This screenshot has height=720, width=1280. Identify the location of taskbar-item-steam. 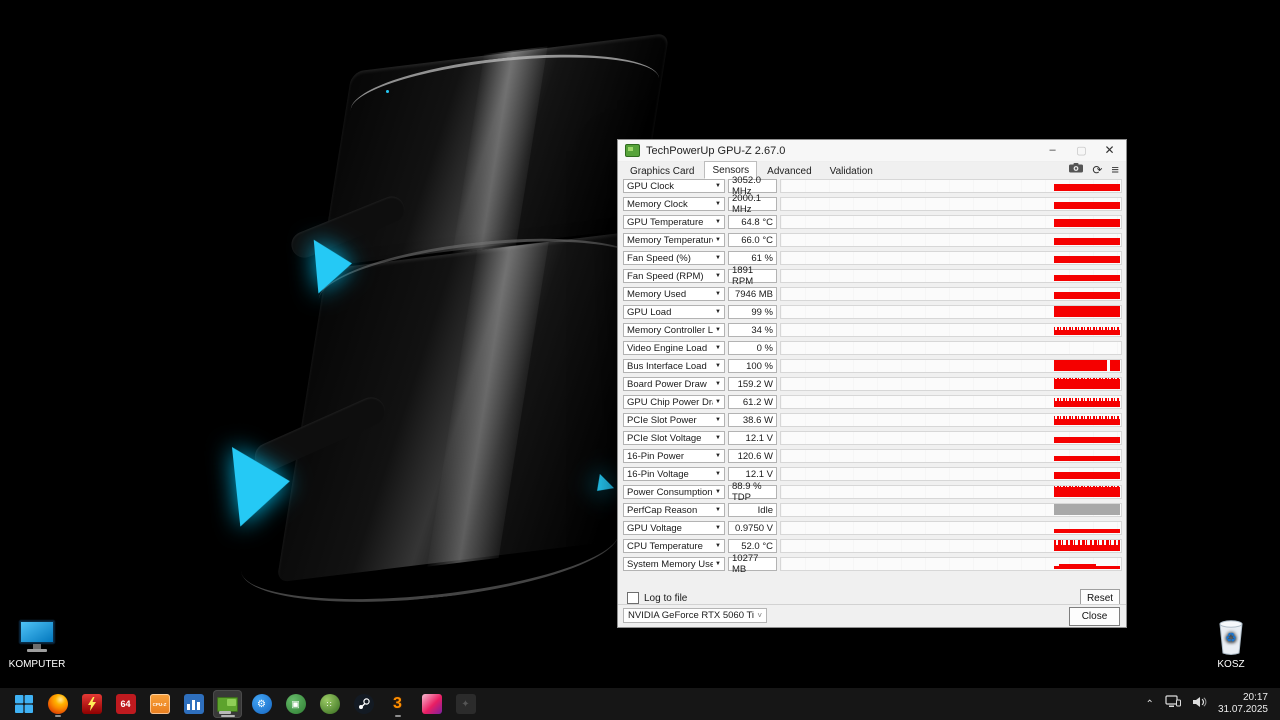
(363, 704).